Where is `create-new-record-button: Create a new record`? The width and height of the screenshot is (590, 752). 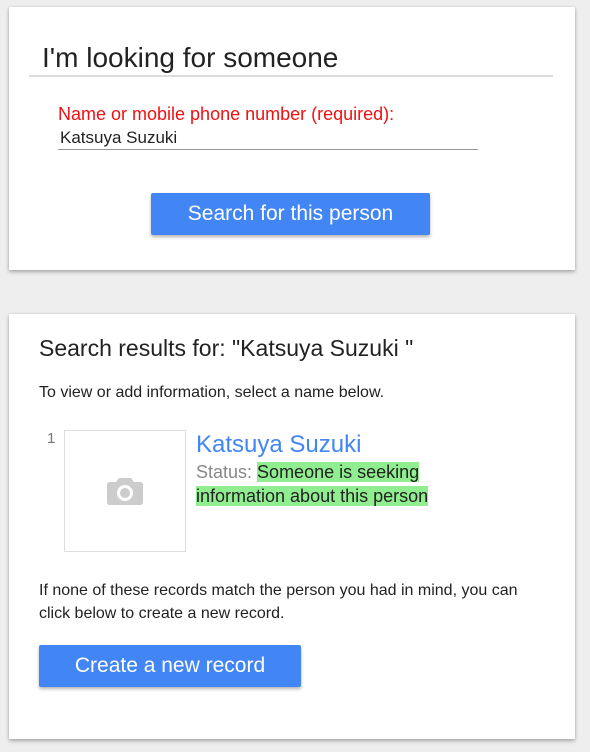
create-new-record-button: Create a new record is located at coordinates (170, 666).